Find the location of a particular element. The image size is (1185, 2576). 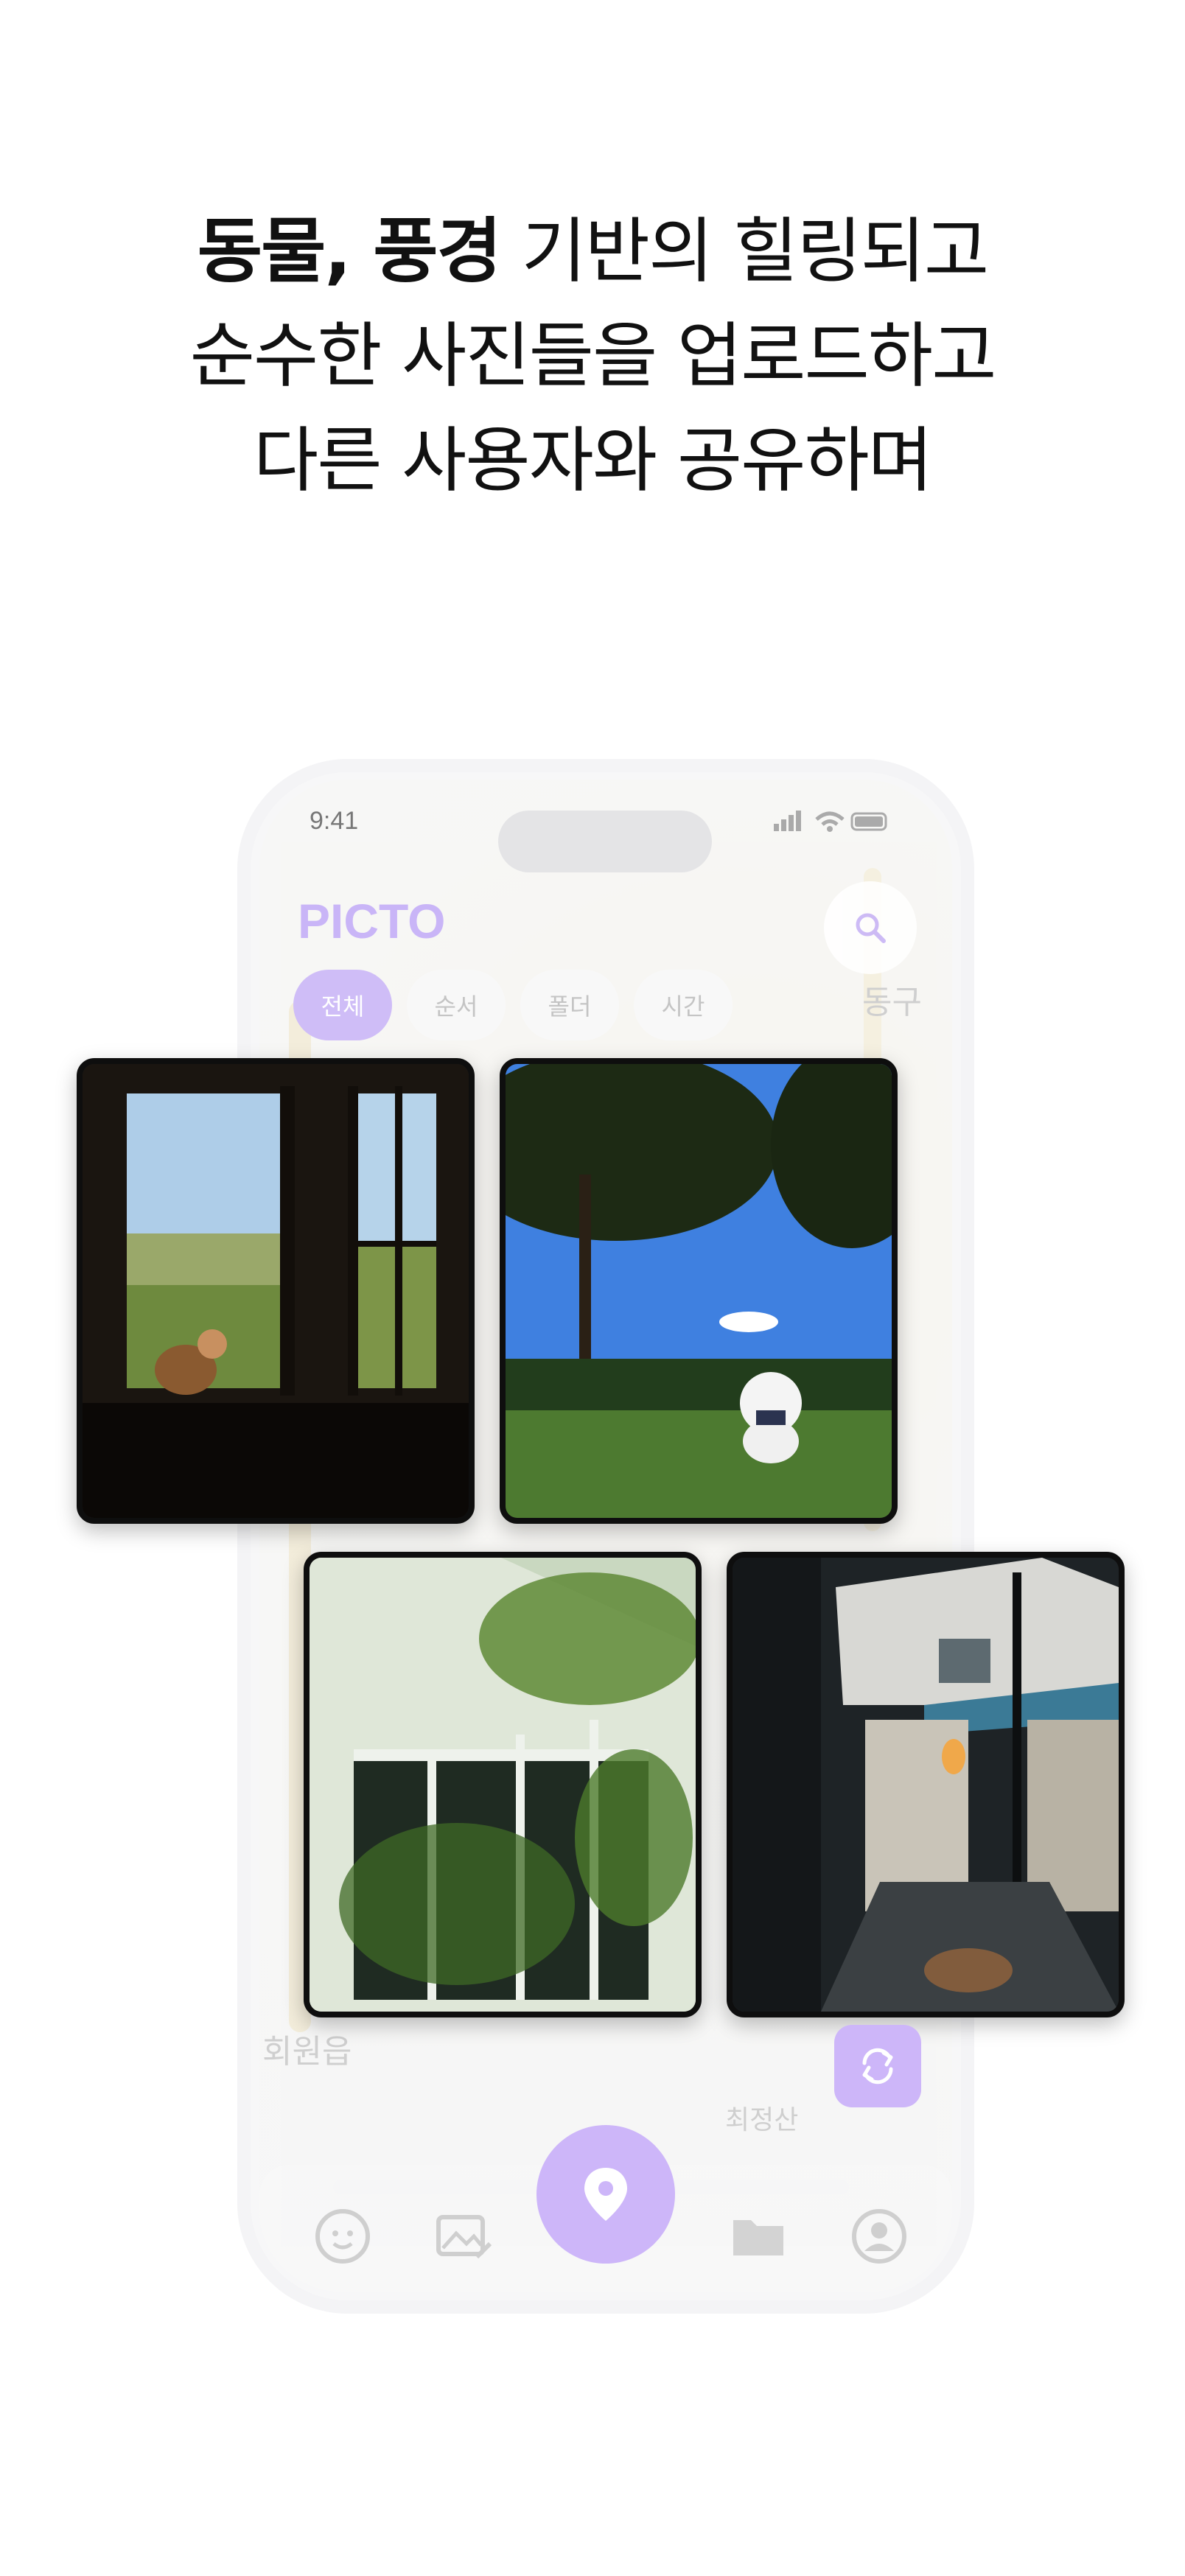

nav-folder is located at coordinates (758, 2236).